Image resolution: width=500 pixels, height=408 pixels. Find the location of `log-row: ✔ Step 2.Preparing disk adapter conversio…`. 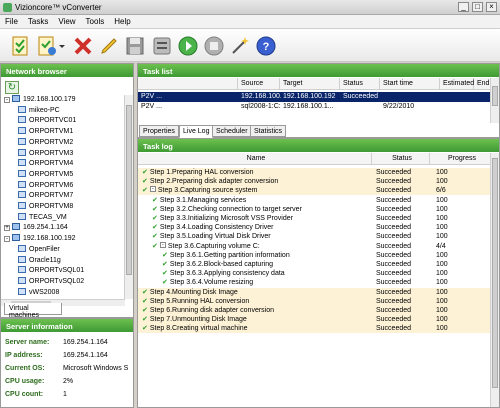

log-row: ✔ Step 2.Preparing disk adapter conversio… is located at coordinates (315, 182).